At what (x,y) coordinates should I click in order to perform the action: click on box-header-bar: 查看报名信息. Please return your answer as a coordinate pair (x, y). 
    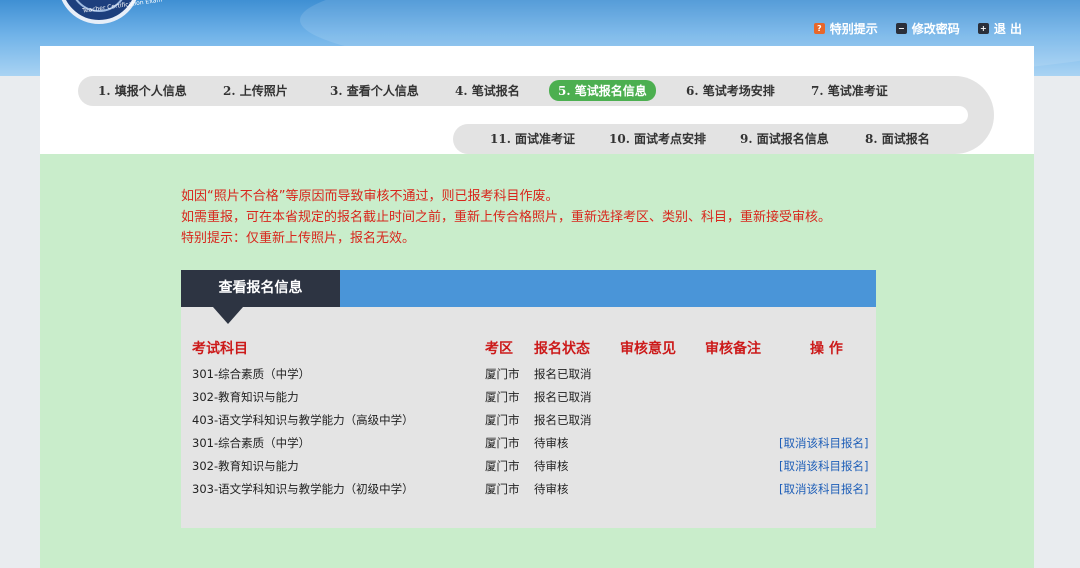
    Looking at the image, I should click on (528, 288).